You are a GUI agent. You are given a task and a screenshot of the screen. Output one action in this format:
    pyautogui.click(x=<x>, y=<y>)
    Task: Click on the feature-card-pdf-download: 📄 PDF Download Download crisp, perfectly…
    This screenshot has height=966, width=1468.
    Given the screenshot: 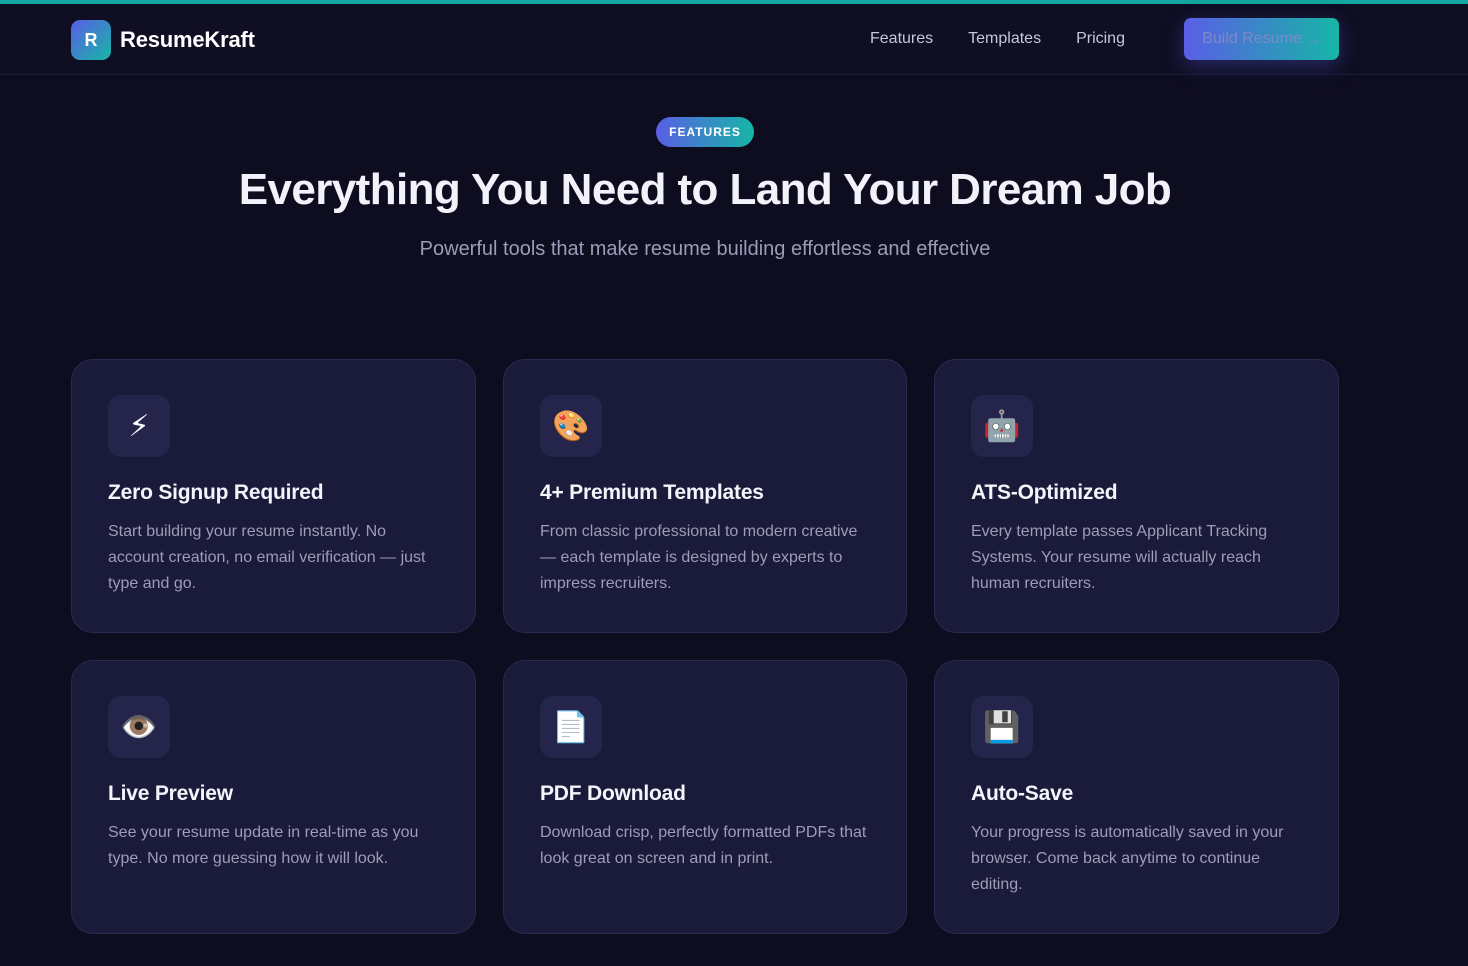 What is the action you would take?
    pyautogui.click(x=705, y=797)
    